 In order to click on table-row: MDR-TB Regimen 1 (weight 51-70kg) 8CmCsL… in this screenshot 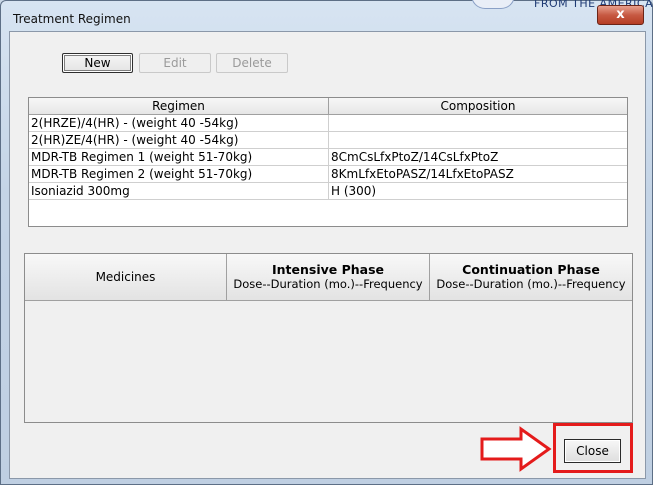, I will do `click(328, 157)`.